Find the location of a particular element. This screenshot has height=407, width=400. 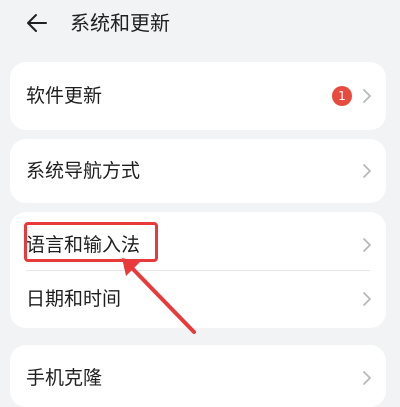

settings-item-label: 手机克隆 is located at coordinates (64, 378).